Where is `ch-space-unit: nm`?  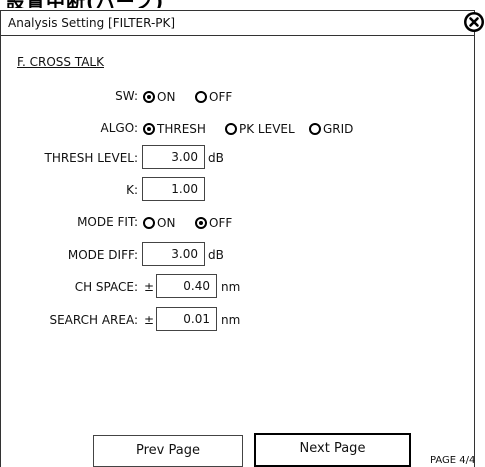
ch-space-unit: nm is located at coordinates (231, 287).